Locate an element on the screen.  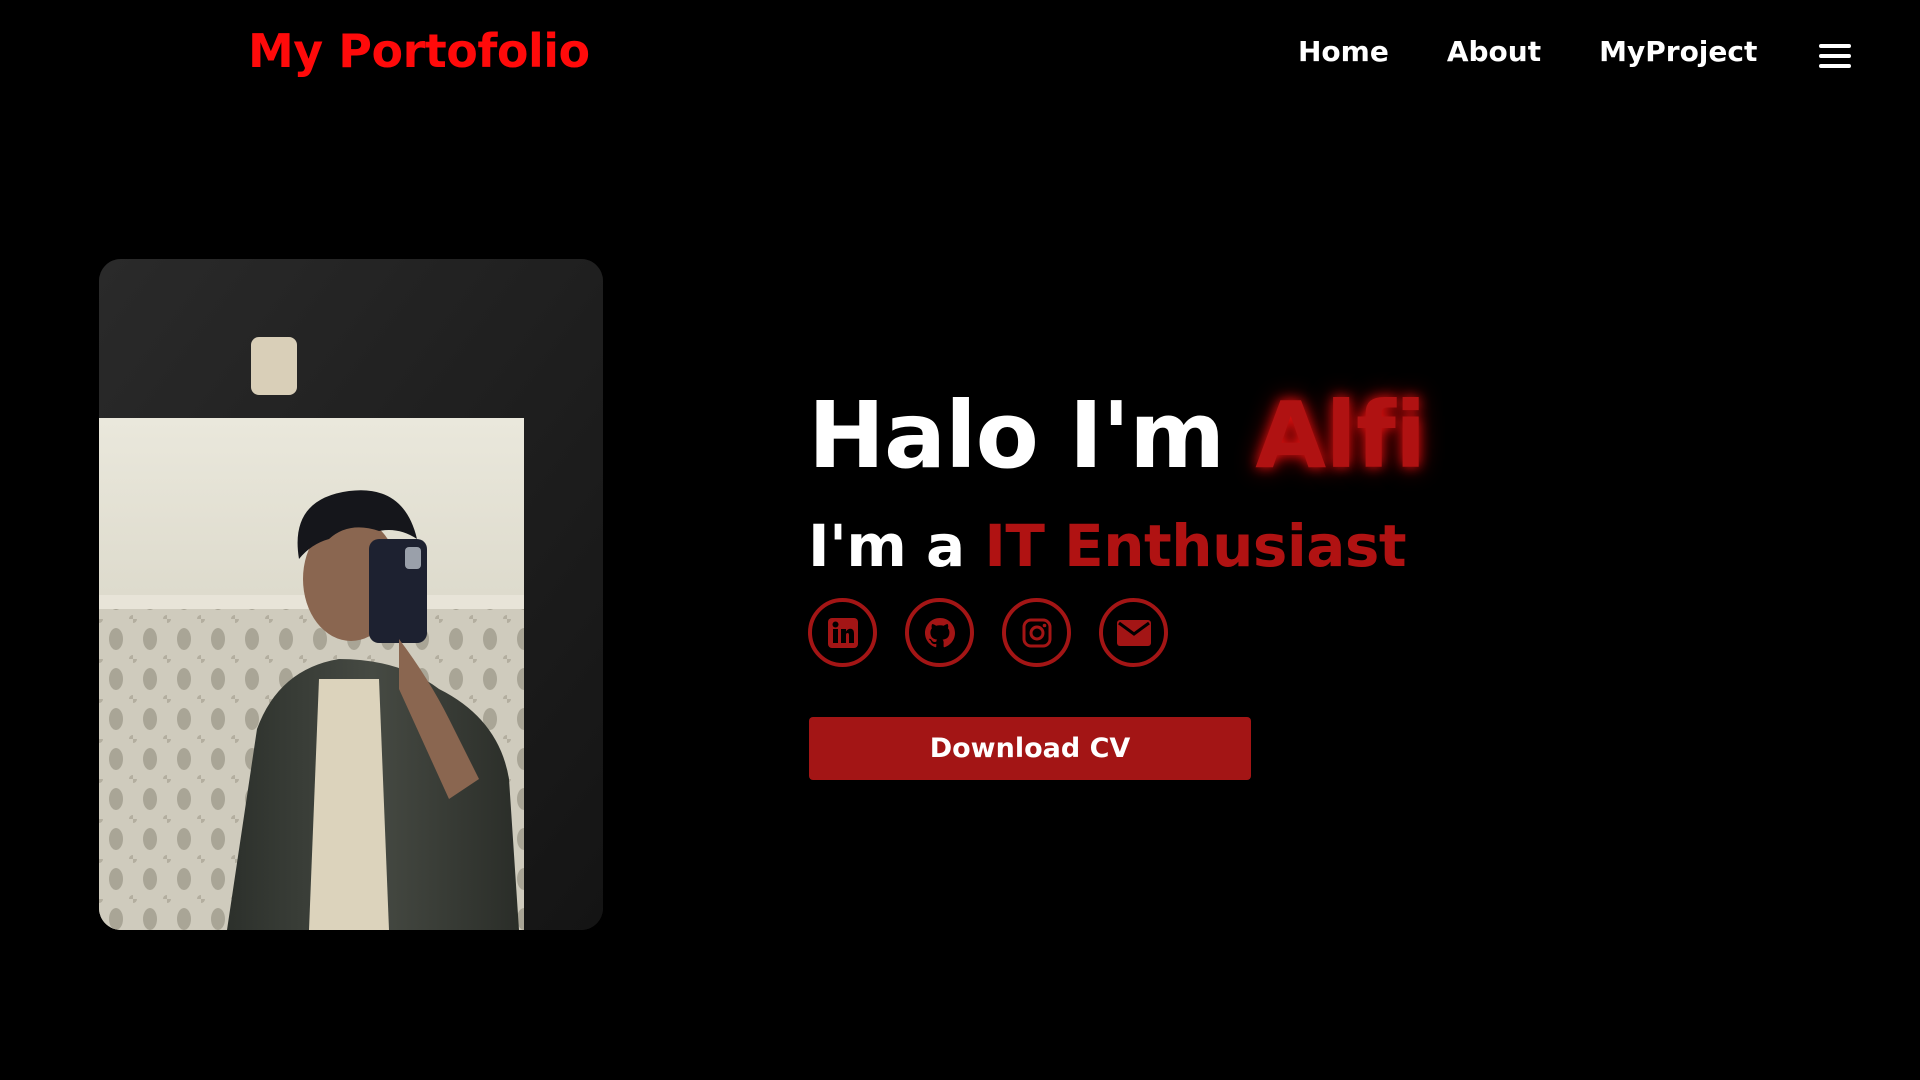
linkedin-link is located at coordinates (842, 632).